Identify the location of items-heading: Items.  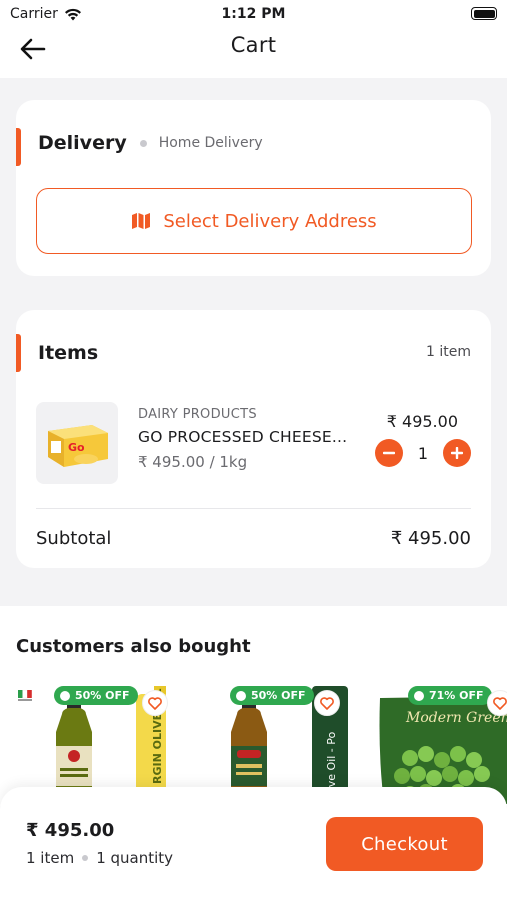
(68, 353).